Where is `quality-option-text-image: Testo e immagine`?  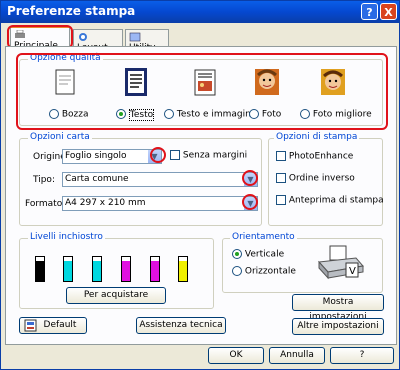 quality-option-text-image: Testo e immagine is located at coordinates (210, 114).